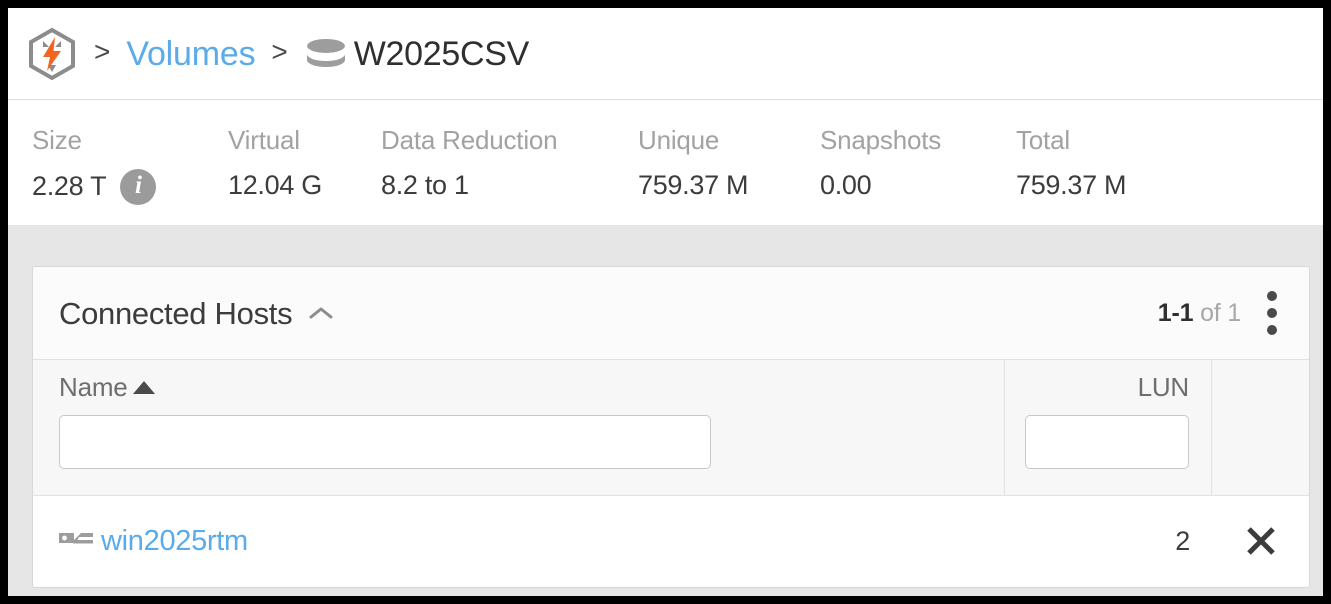 The height and width of the screenshot is (604, 1331). I want to click on stat-unique-label: Unique, so click(679, 140).